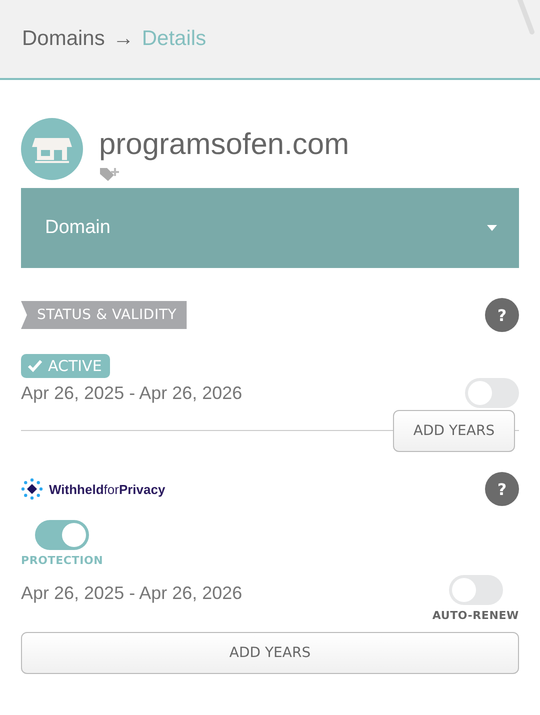  Describe the element at coordinates (224, 145) in the screenshot. I see `domain-name: programsofen.com` at that location.